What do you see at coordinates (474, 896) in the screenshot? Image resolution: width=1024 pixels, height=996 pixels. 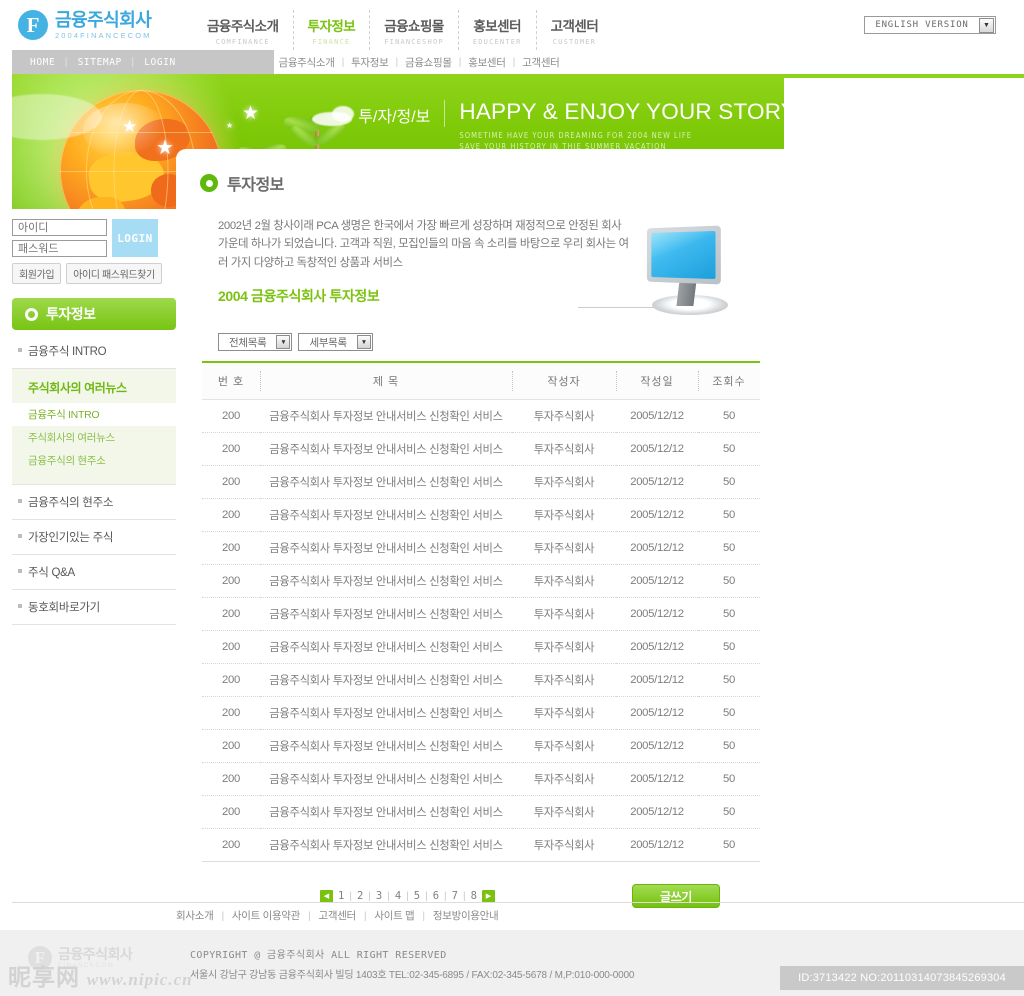 I see `pagination-page-8: 8` at bounding box center [474, 896].